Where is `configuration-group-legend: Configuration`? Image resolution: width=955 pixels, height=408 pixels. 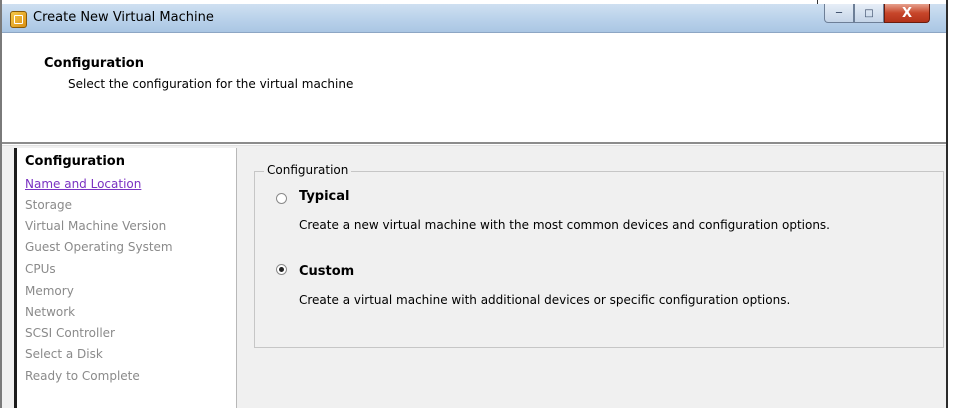 configuration-group-legend: Configuration is located at coordinates (308, 170).